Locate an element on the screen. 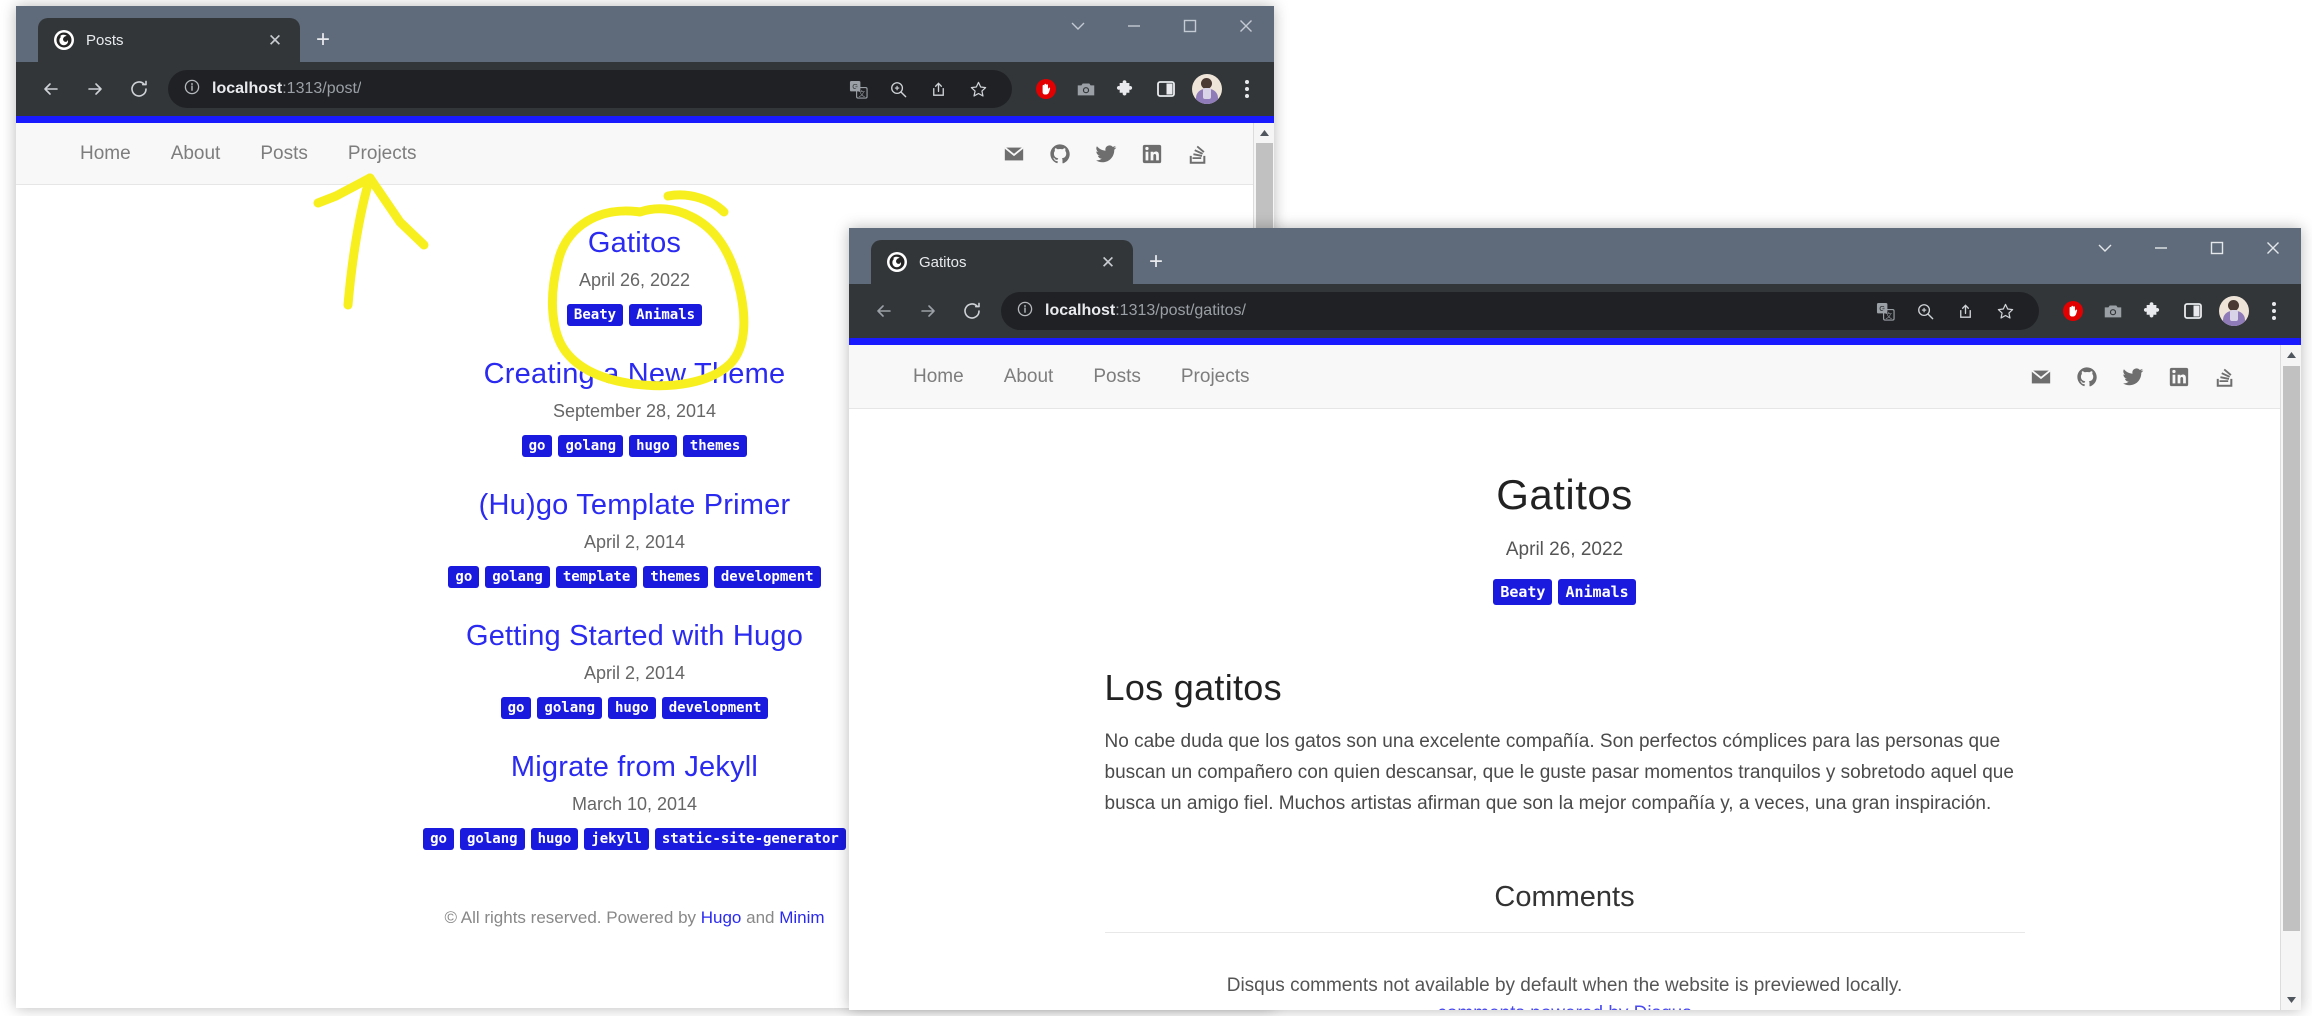 Image resolution: width=2312 pixels, height=1016 pixels. address-bar: localhost:1313/post/gatitos/ G文 is located at coordinates (1520, 311).